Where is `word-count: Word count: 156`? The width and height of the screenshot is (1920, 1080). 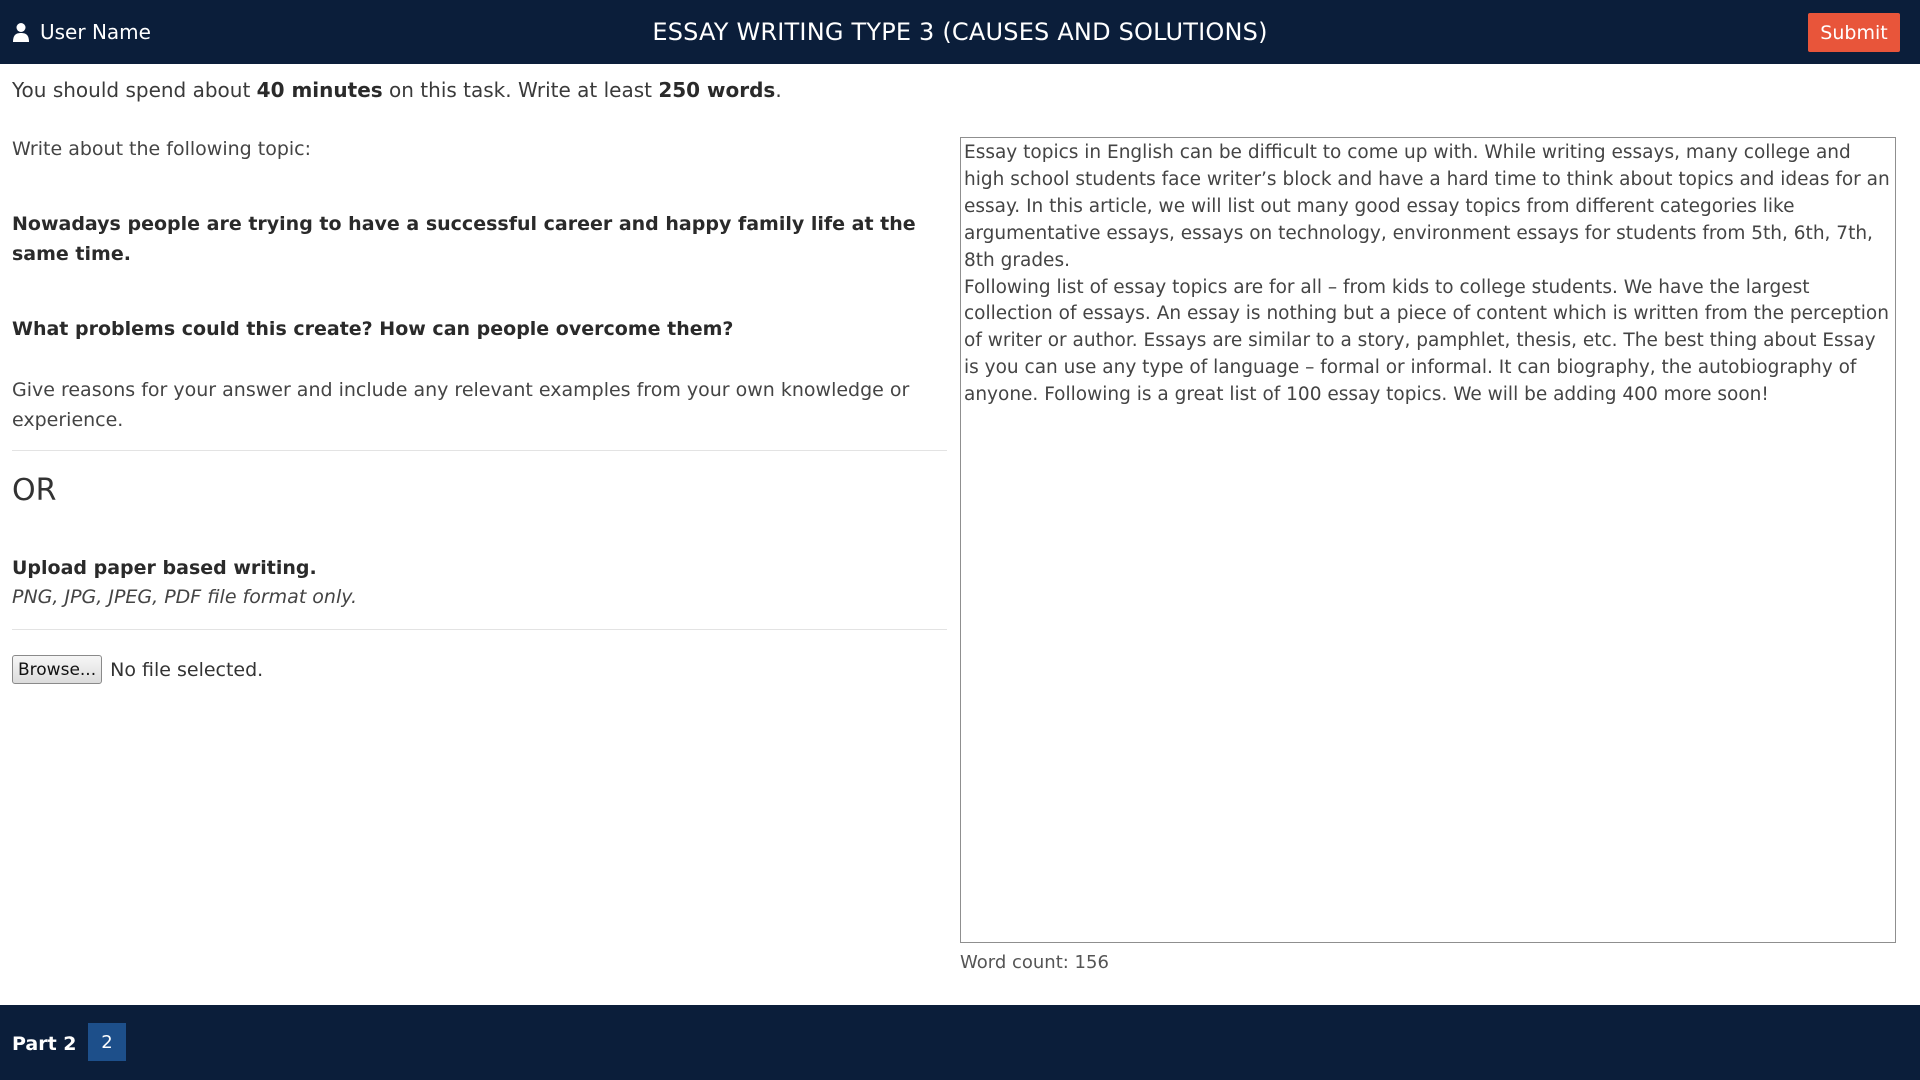 word-count: Word count: 156 is located at coordinates (1034, 962).